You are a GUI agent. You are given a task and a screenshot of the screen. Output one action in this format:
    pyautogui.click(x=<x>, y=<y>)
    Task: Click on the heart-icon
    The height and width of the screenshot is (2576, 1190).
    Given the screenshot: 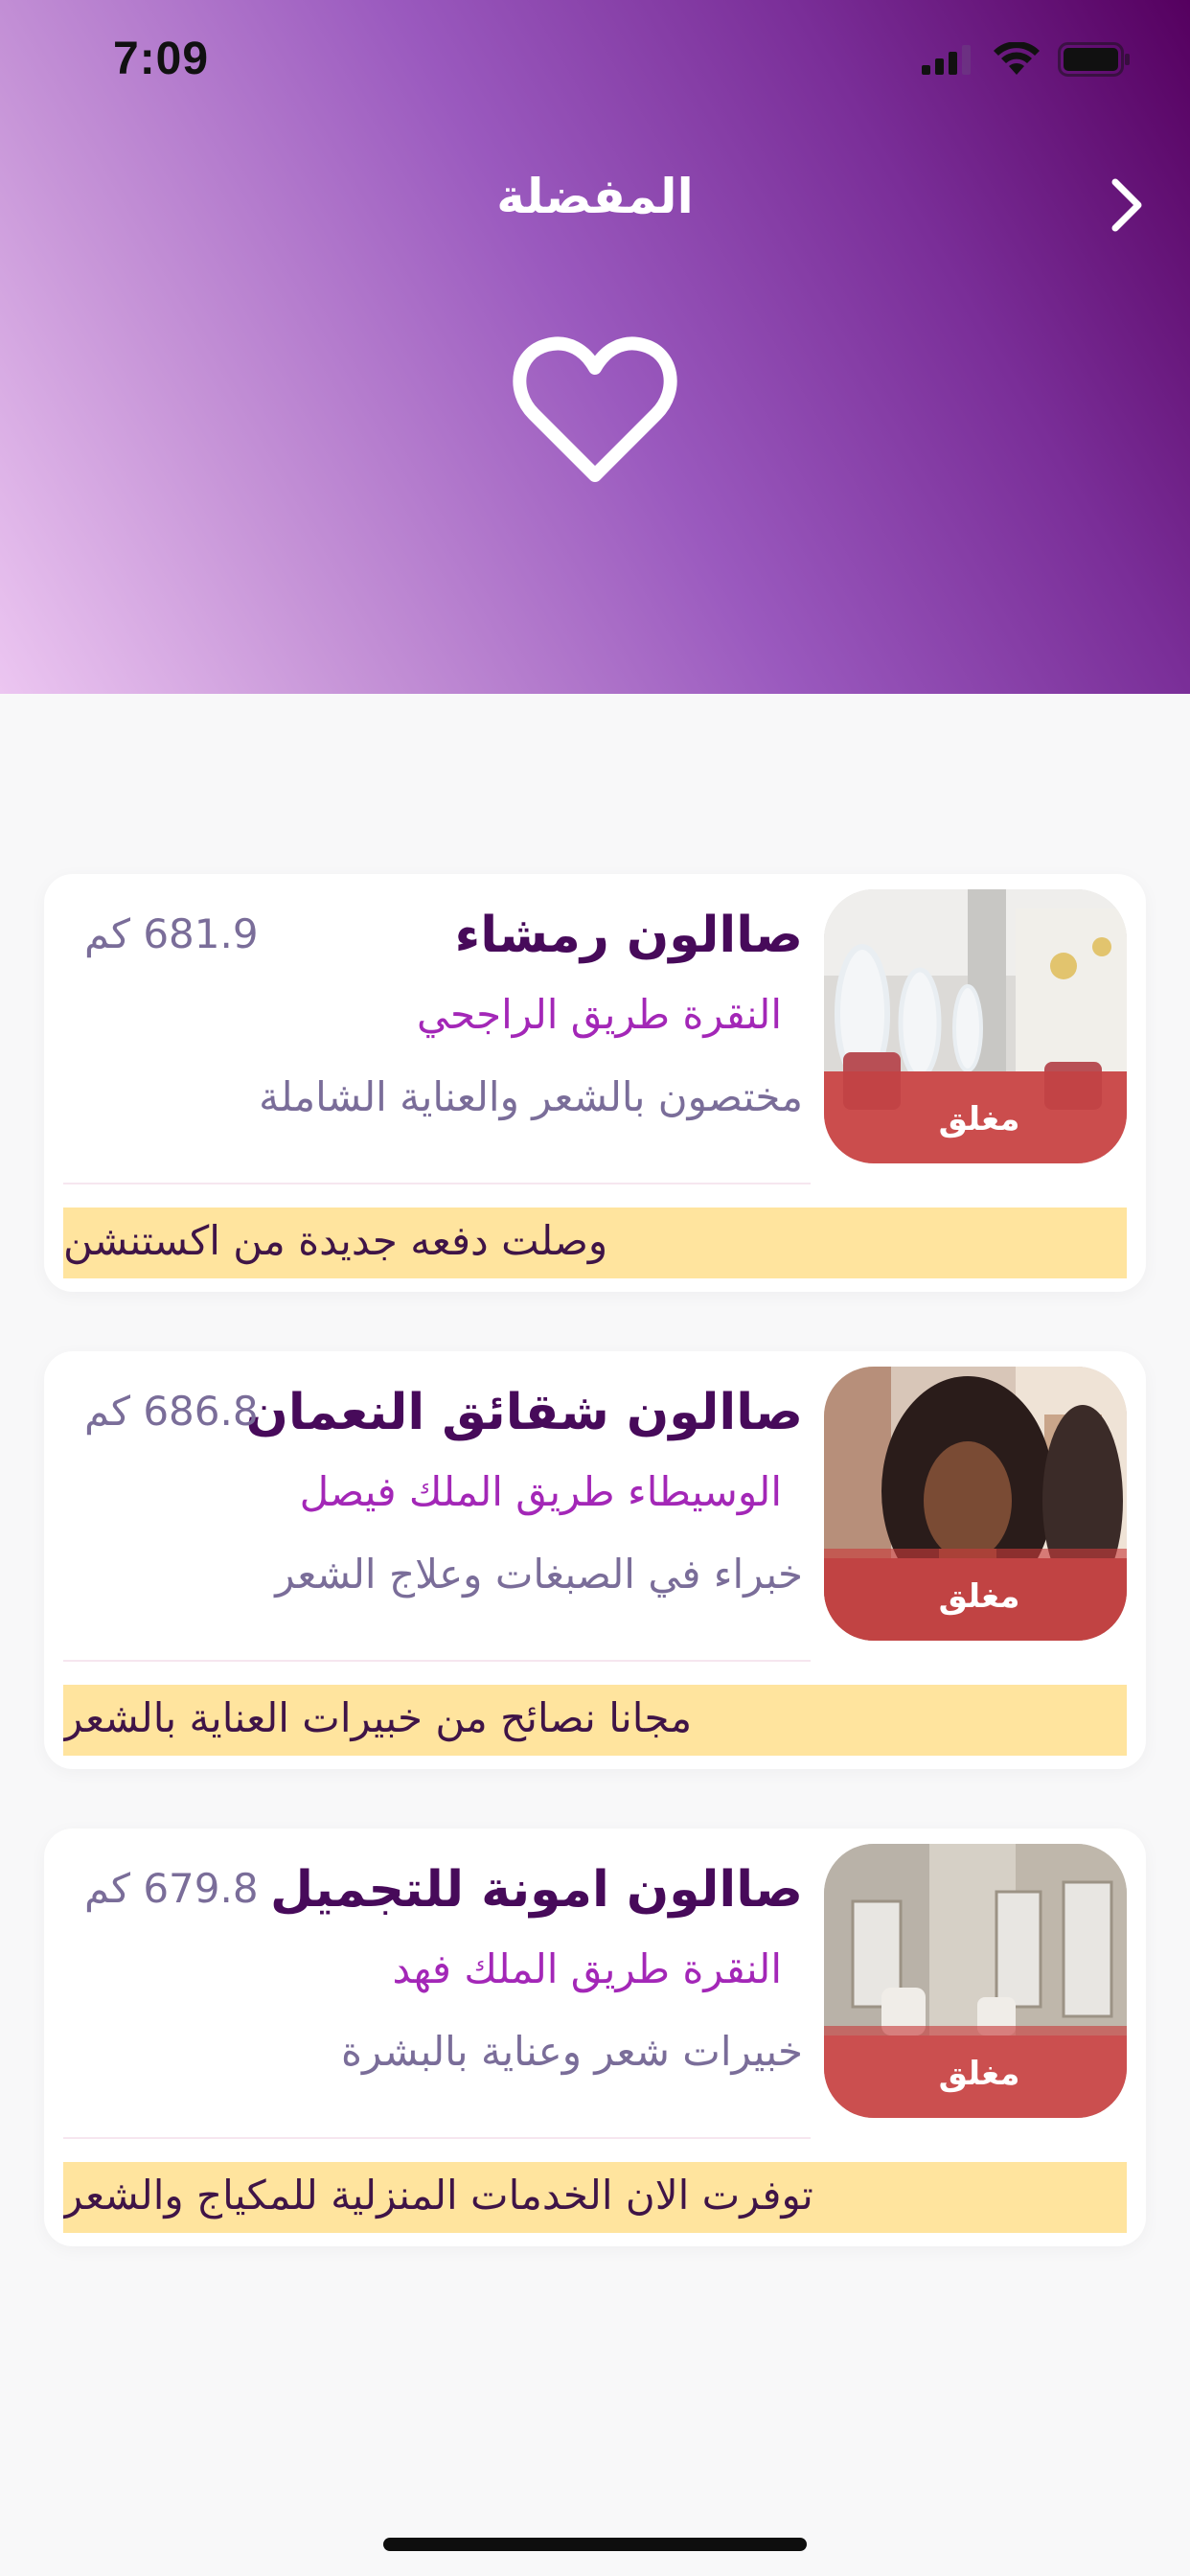 What is the action you would take?
    pyautogui.click(x=595, y=409)
    